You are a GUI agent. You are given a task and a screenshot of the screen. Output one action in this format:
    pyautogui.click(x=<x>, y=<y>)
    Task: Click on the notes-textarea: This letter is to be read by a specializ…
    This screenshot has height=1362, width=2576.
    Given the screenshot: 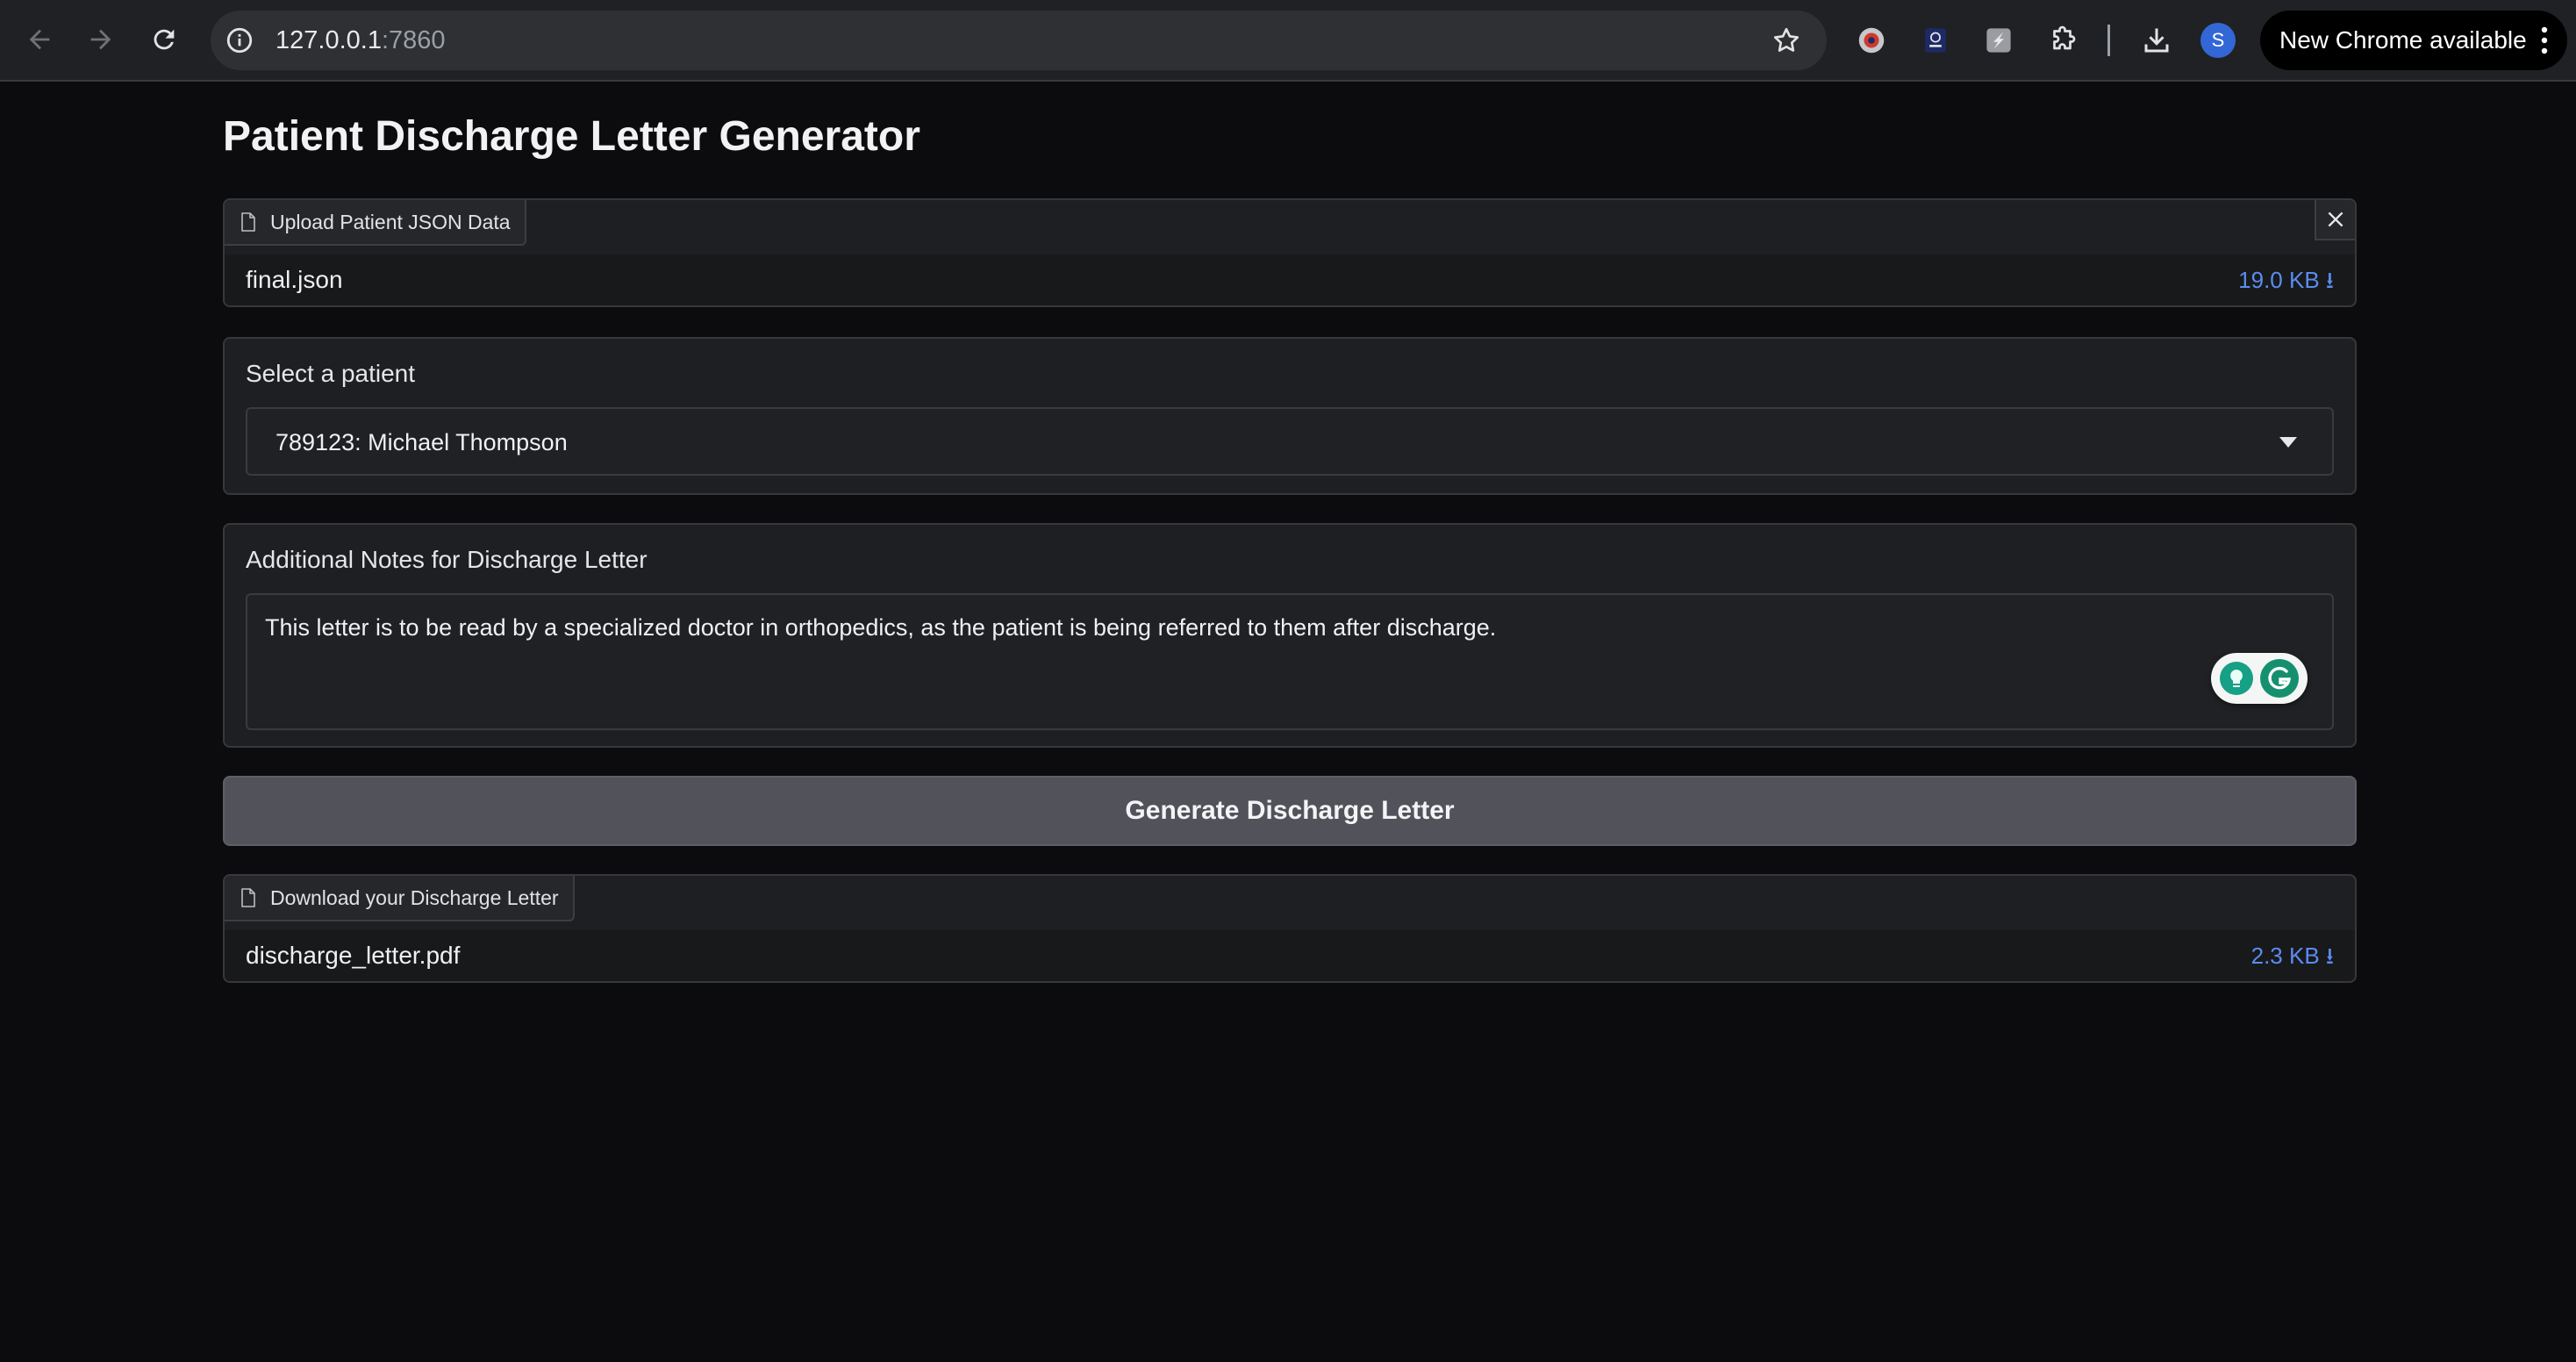 What is the action you would take?
    pyautogui.click(x=1290, y=661)
    